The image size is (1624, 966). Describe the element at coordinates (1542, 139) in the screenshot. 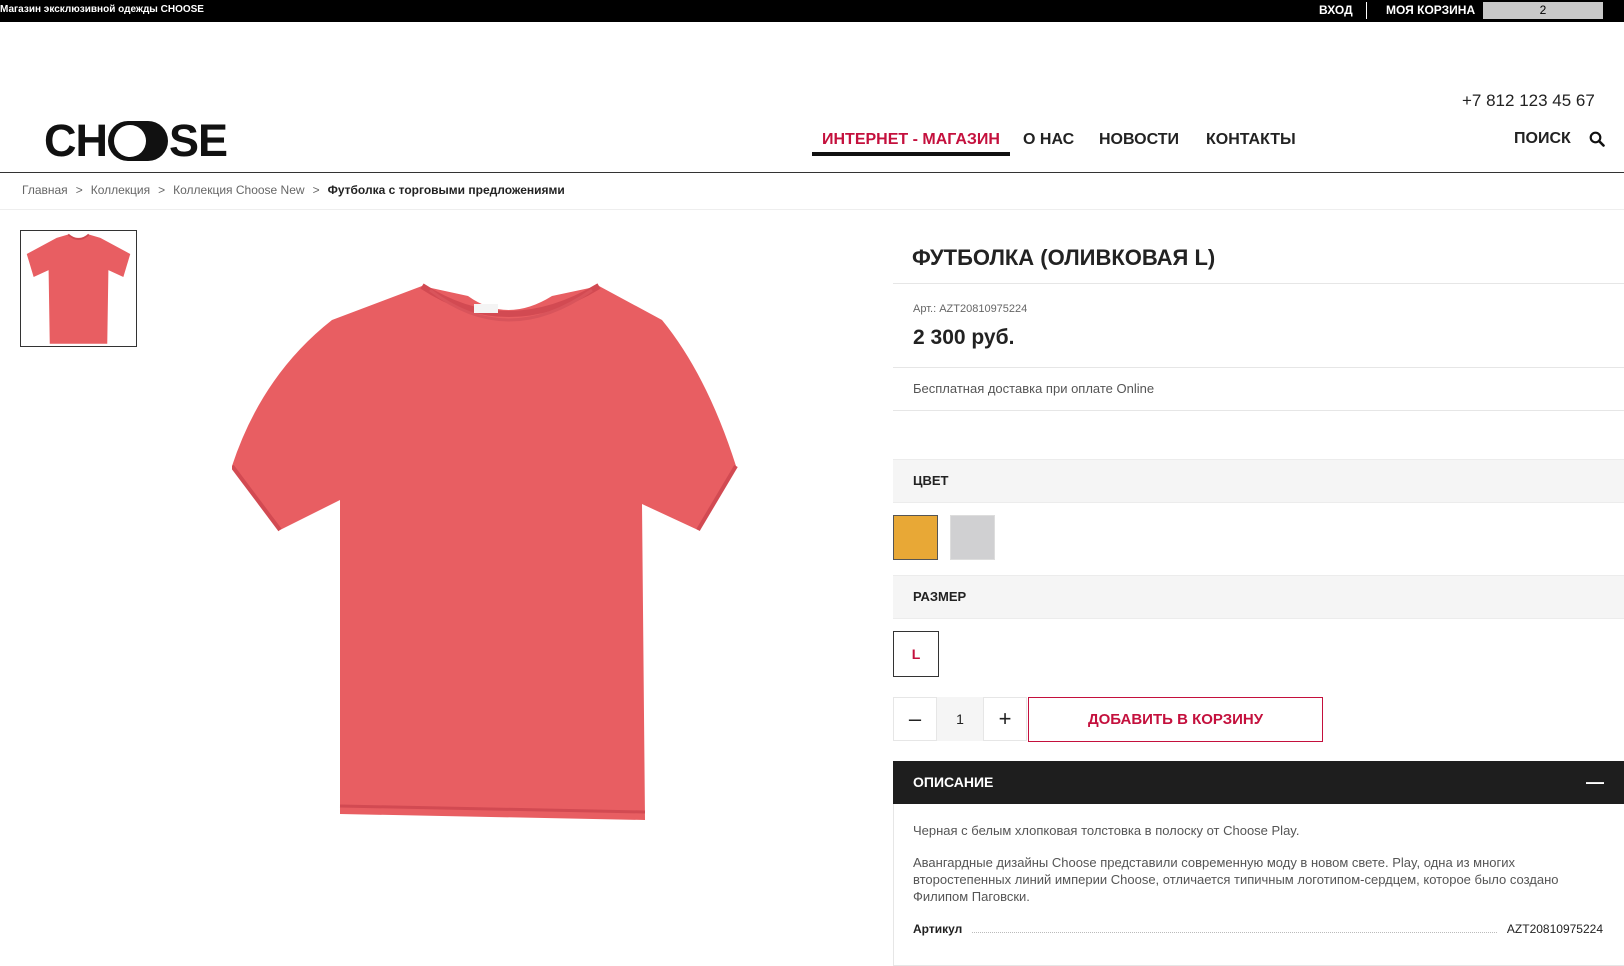

I see `search-link: ПОИСК` at that location.